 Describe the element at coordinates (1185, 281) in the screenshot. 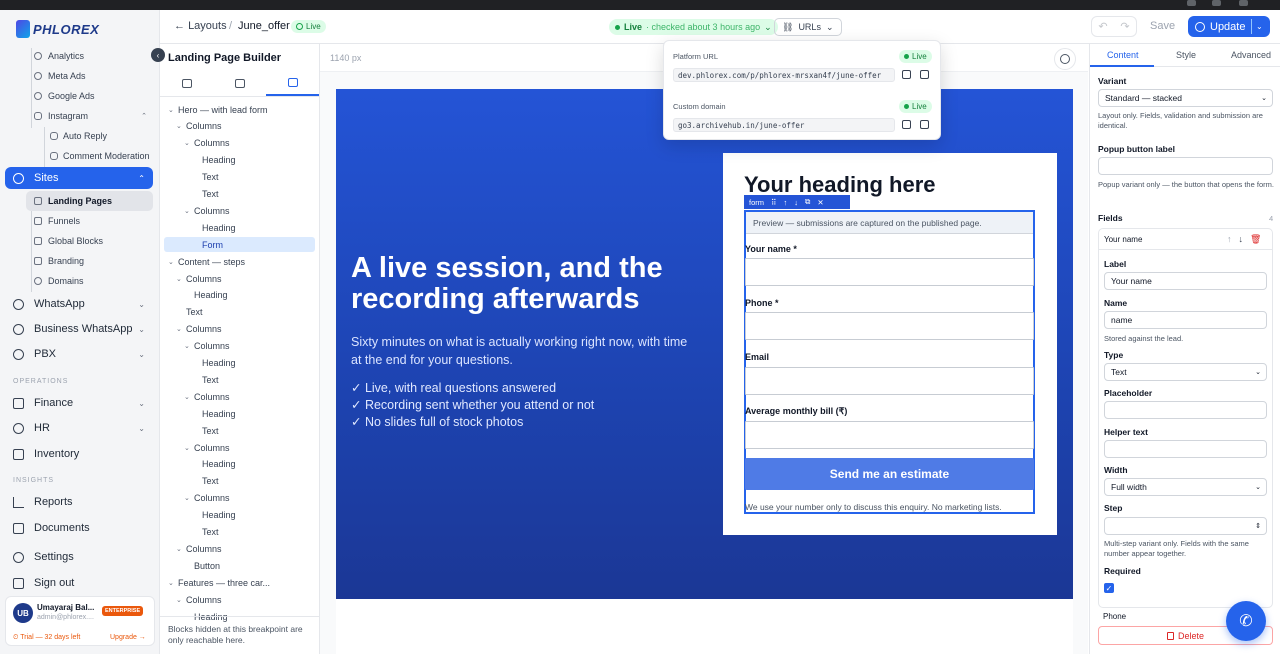

I see `label-input: Your name` at that location.